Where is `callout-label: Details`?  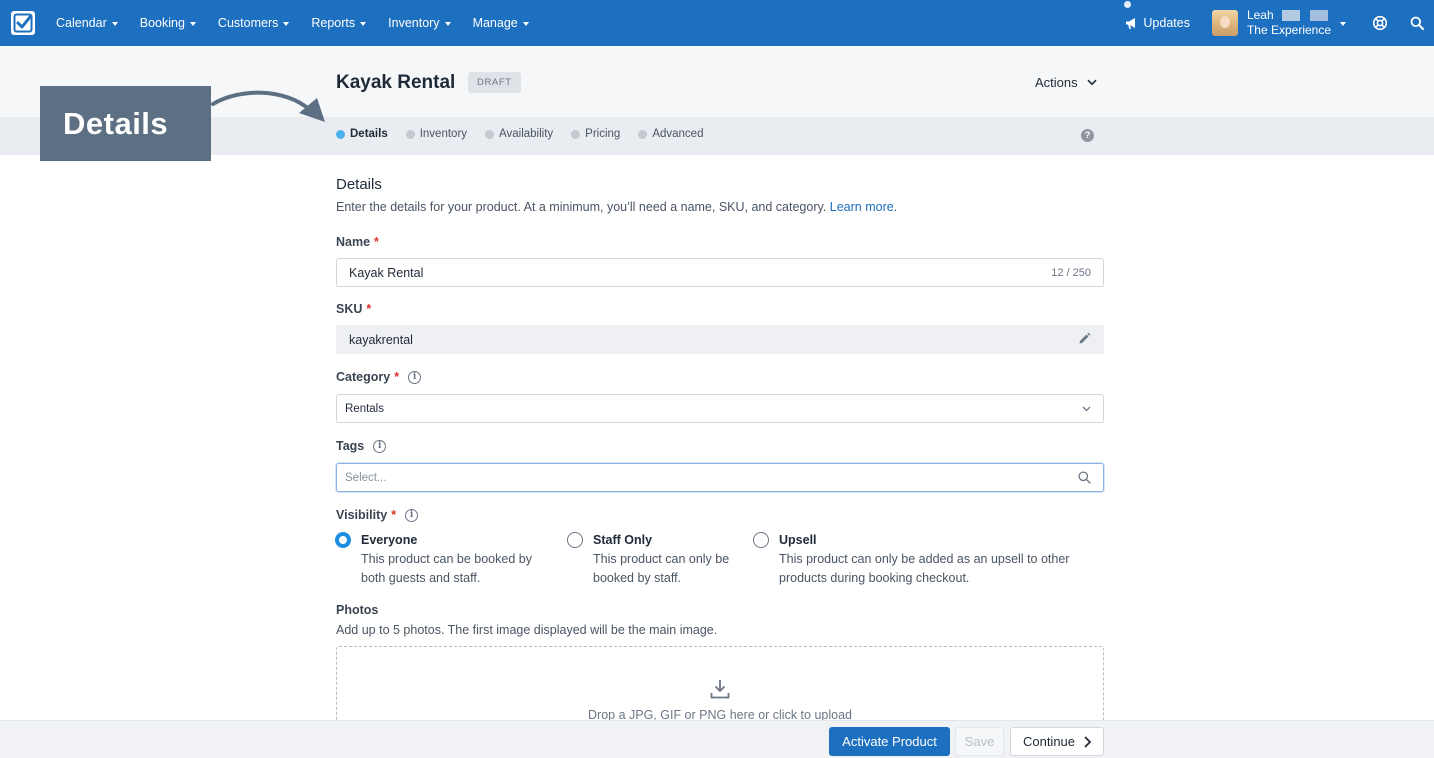 callout-label: Details is located at coordinates (125, 123).